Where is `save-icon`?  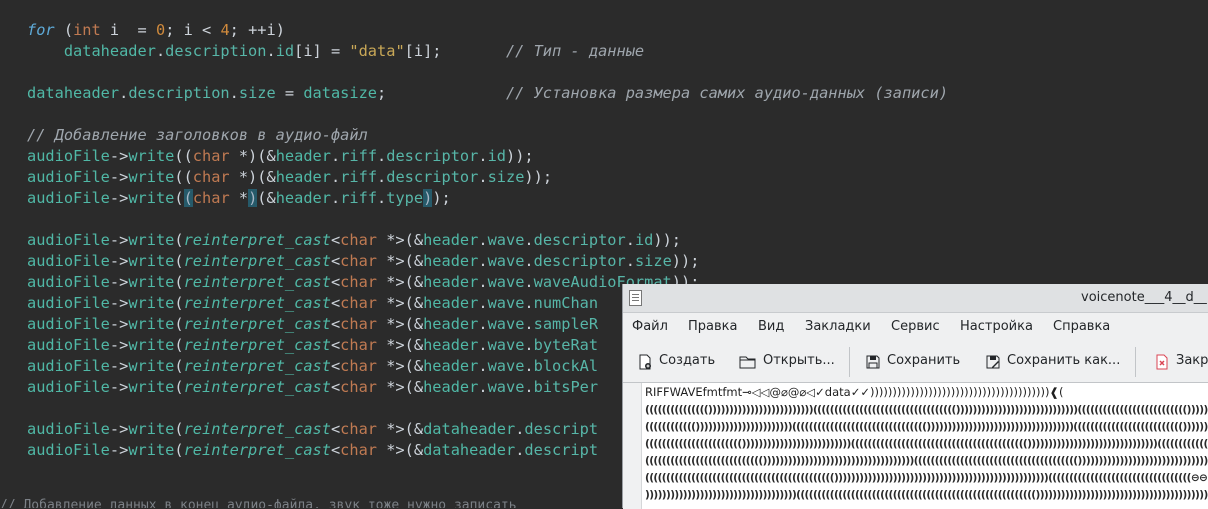 save-icon is located at coordinates (873, 362).